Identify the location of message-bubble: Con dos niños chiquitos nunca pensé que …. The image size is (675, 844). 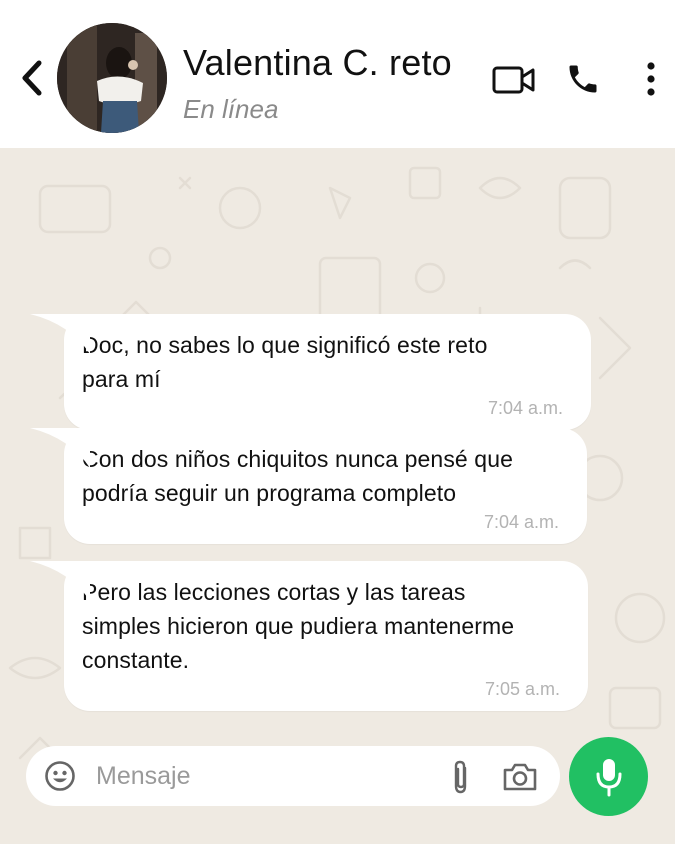
(308, 486).